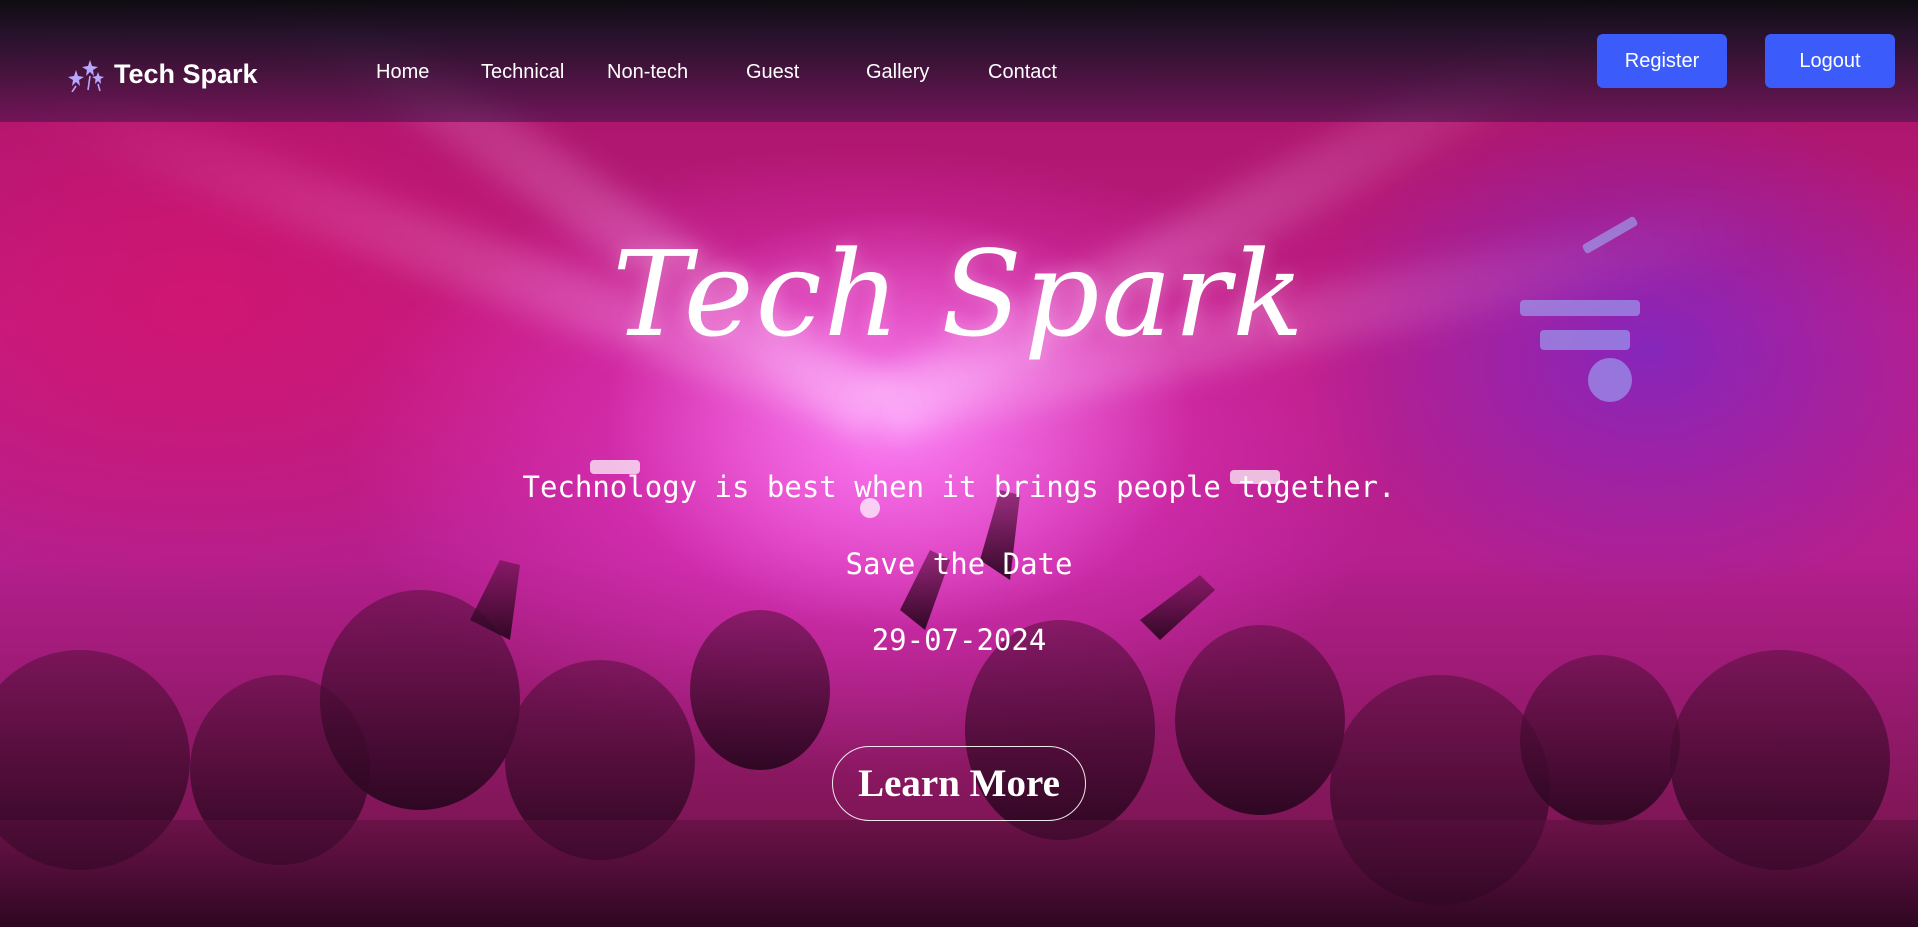 The width and height of the screenshot is (1918, 927). Describe the element at coordinates (959, 564) in the screenshot. I see `save-the-date-label: Save the Date` at that location.